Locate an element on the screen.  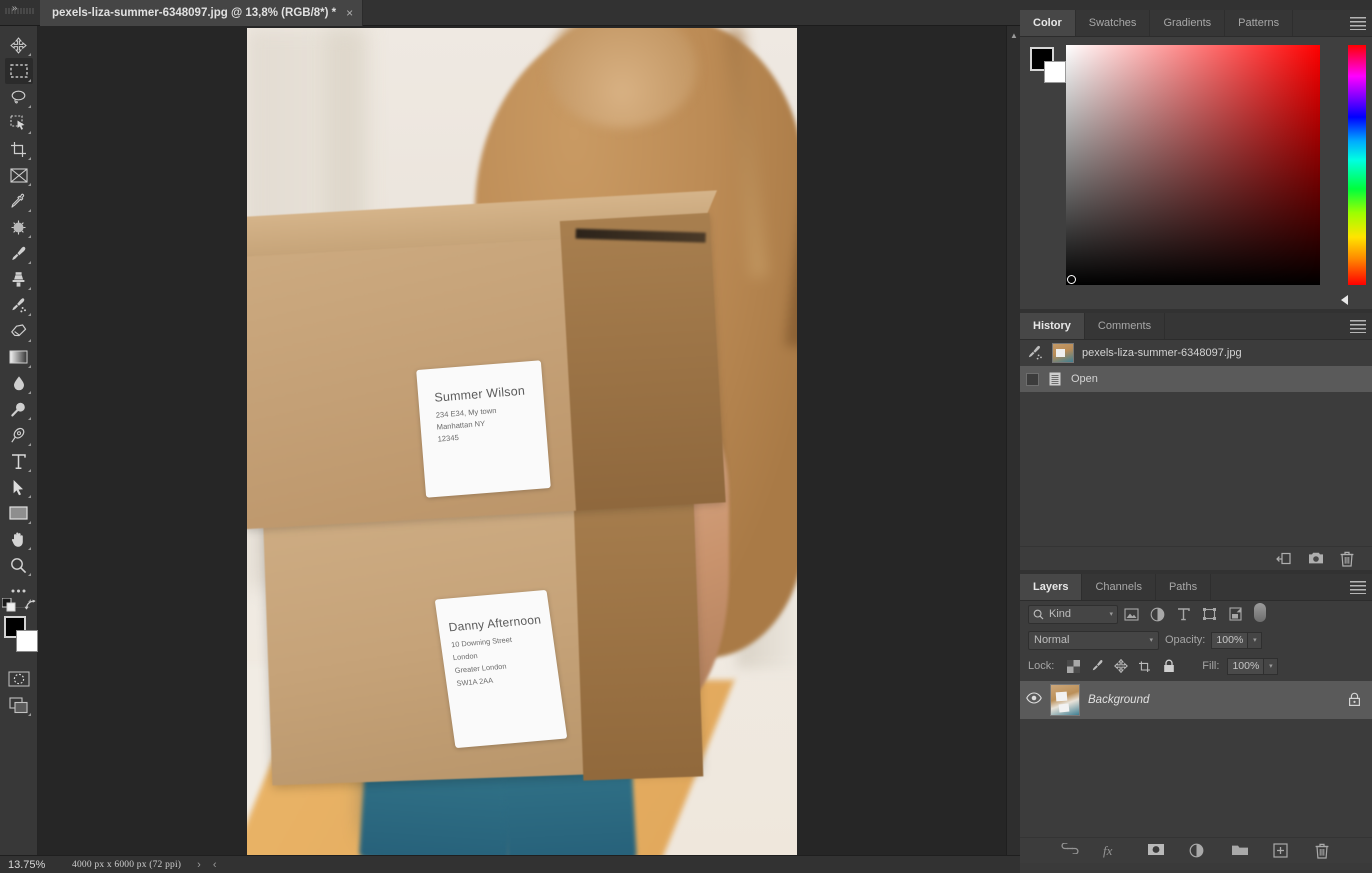
filter-pixel-layers-icon is located at coordinates (1131, 614).